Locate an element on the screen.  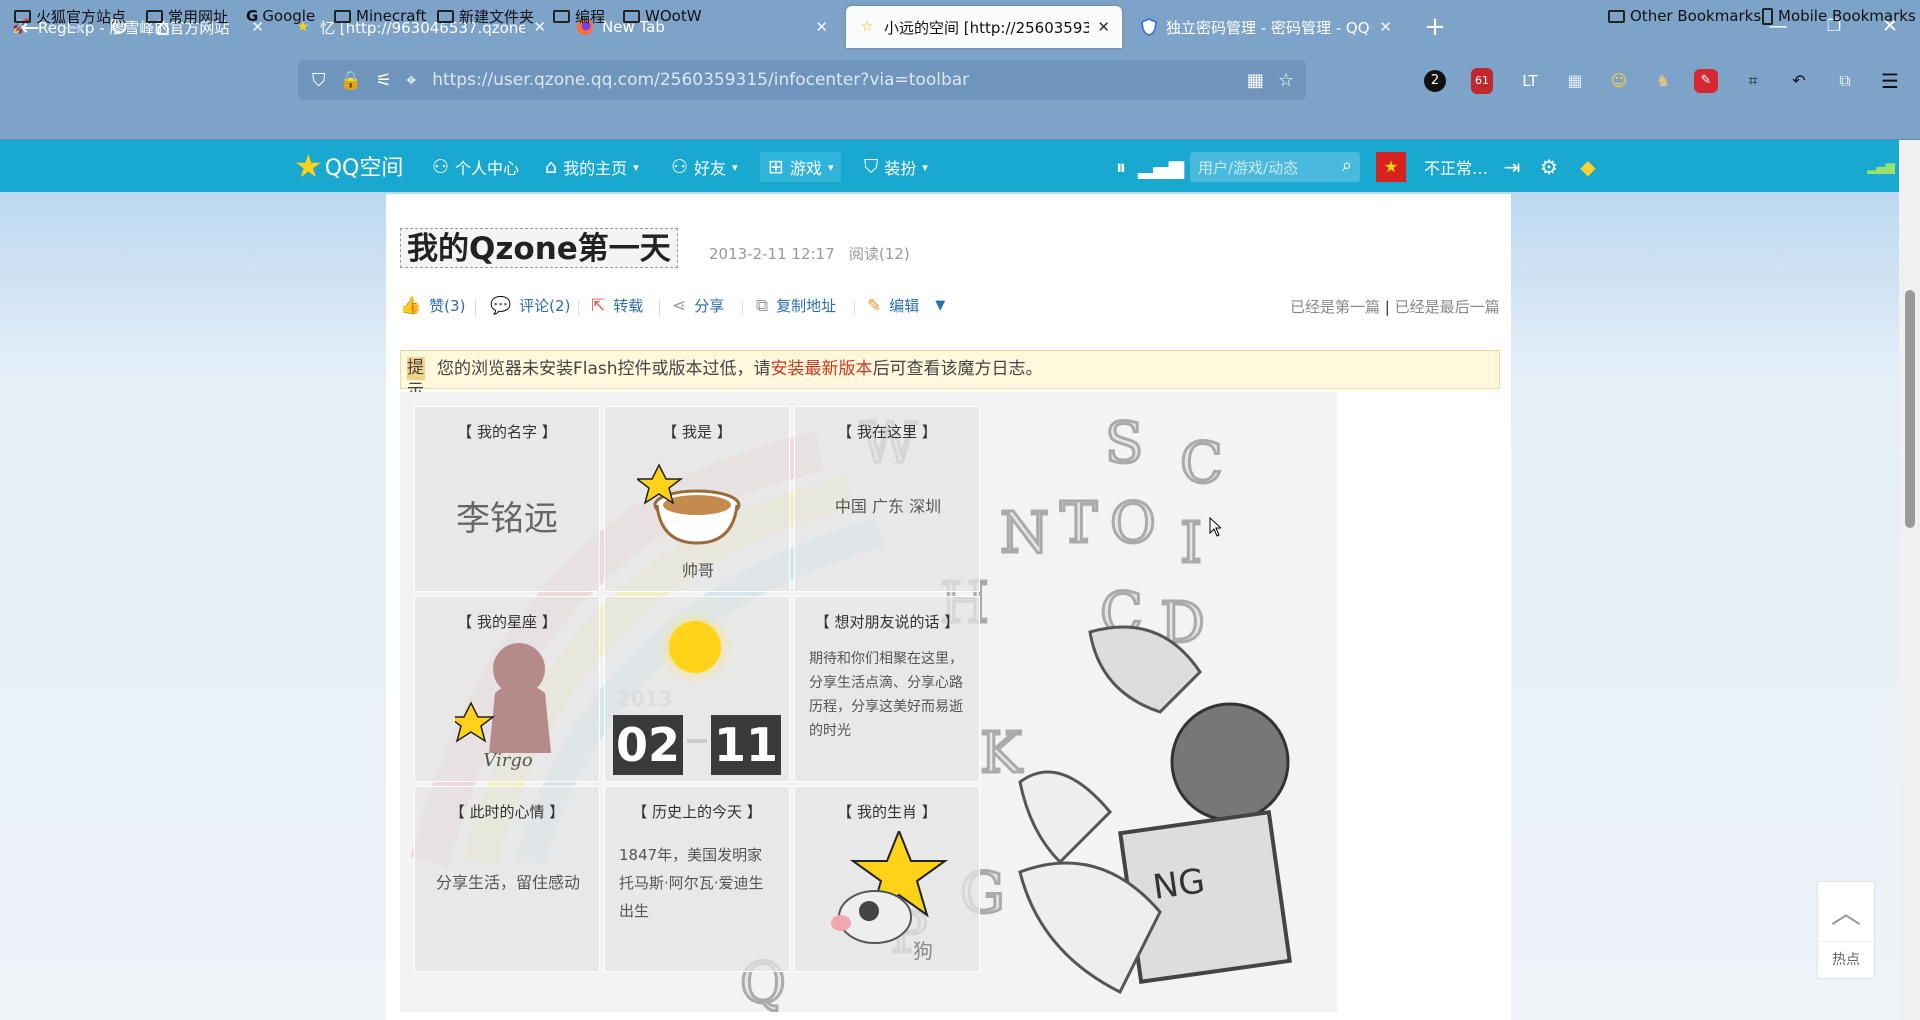
iam-cell: 【 我是 】 帅哥 is located at coordinates (697, 499).